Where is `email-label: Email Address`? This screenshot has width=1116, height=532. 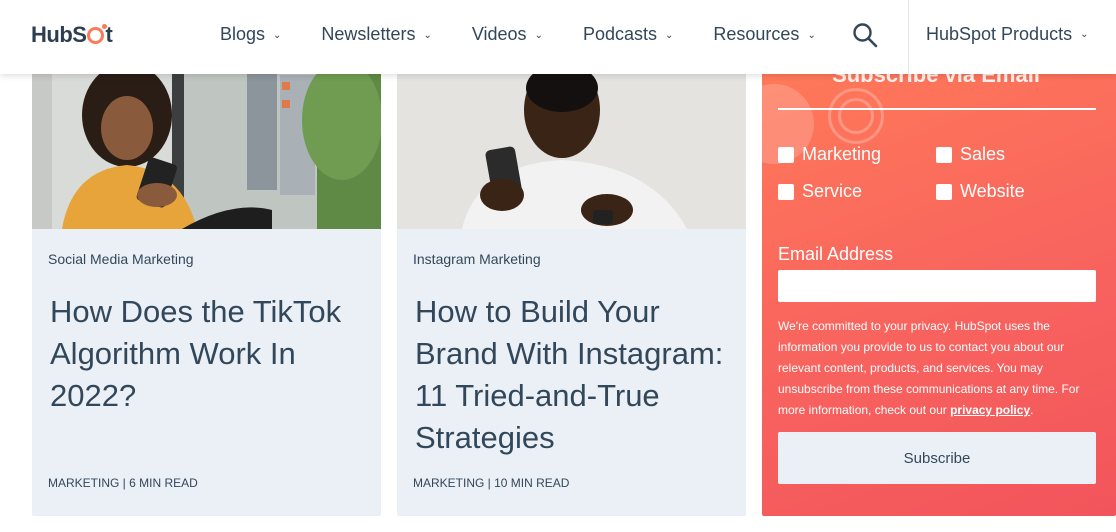 email-label: Email Address is located at coordinates (836, 254).